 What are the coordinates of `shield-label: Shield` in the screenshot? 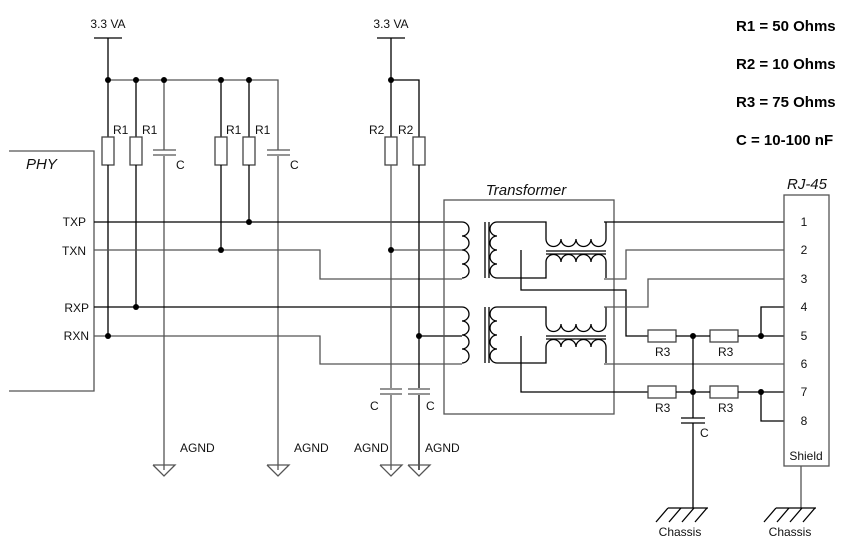 It's located at (805, 456).